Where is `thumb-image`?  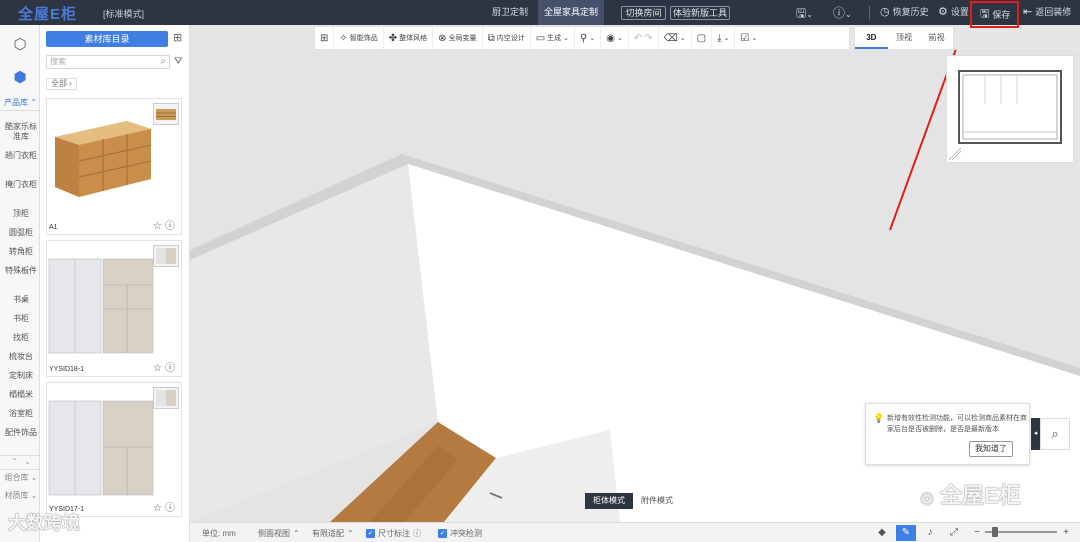 thumb-image is located at coordinates (166, 114).